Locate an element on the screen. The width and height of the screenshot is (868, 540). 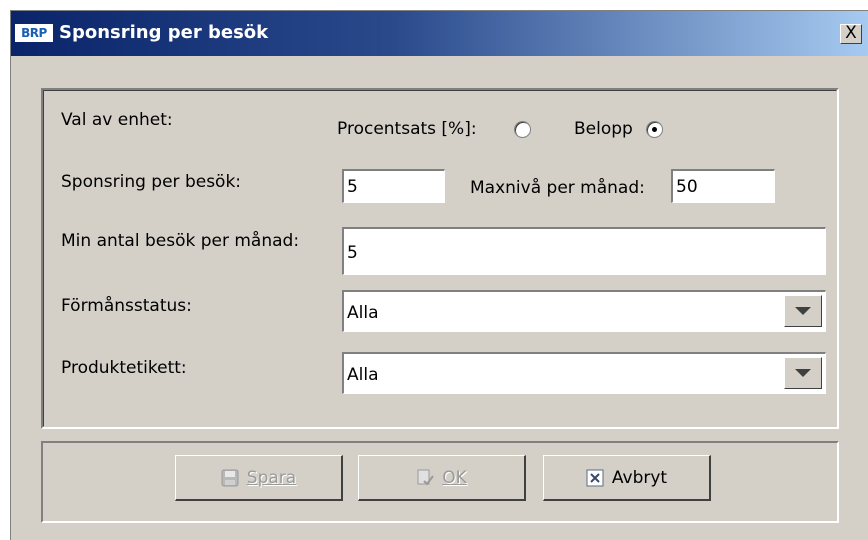
amount-radio is located at coordinates (654, 129).